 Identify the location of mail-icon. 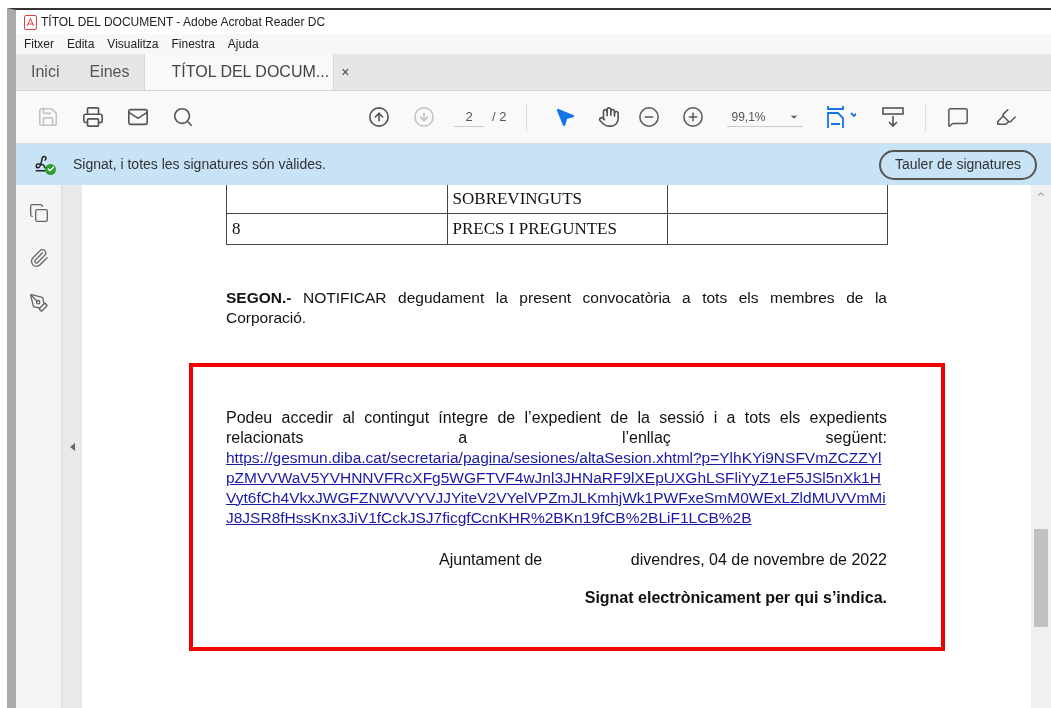
(138, 117).